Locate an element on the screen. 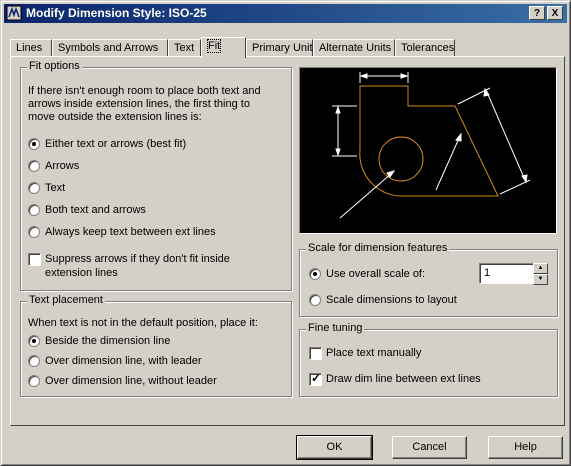 The height and width of the screenshot is (466, 571). tab-label: Fit is located at coordinates (214, 46).